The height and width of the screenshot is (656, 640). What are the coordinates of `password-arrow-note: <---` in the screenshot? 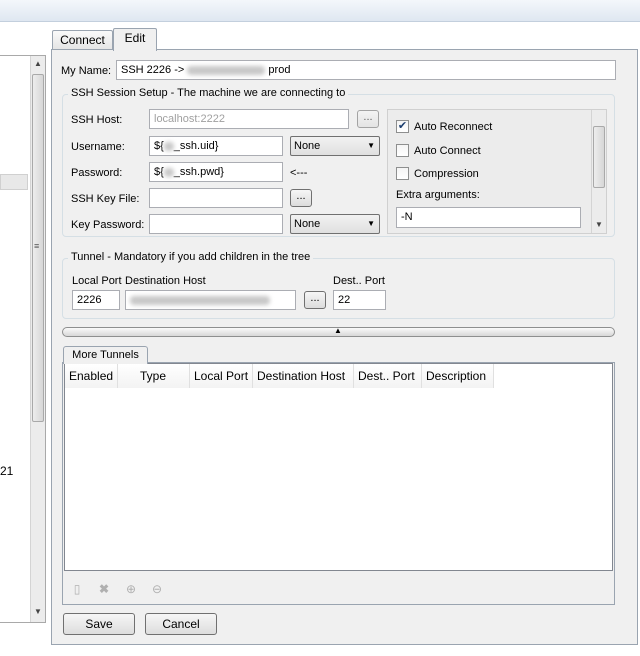 It's located at (299, 173).